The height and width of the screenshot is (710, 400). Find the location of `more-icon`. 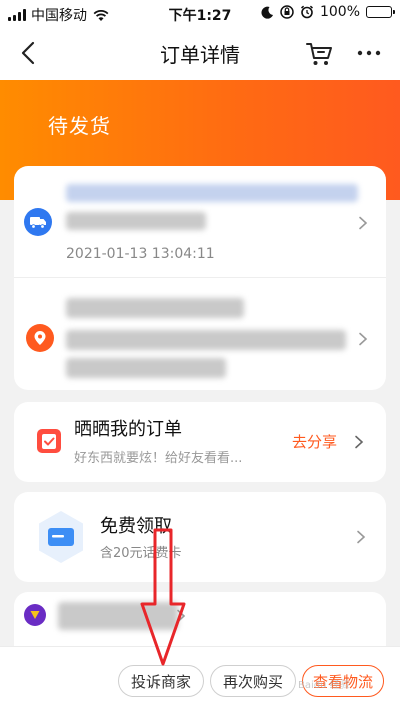

more-icon is located at coordinates (369, 53).